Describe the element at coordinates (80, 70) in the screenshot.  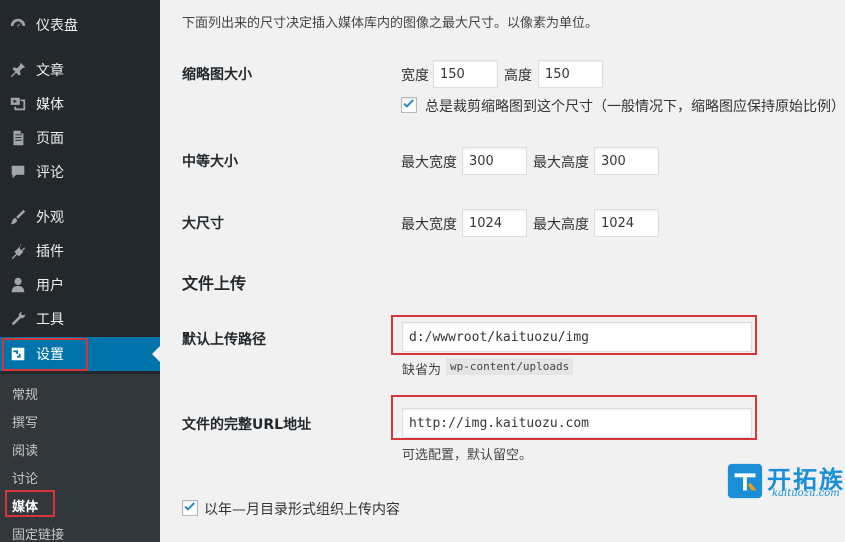
I see `sidebar-item-posts: 文章` at that location.